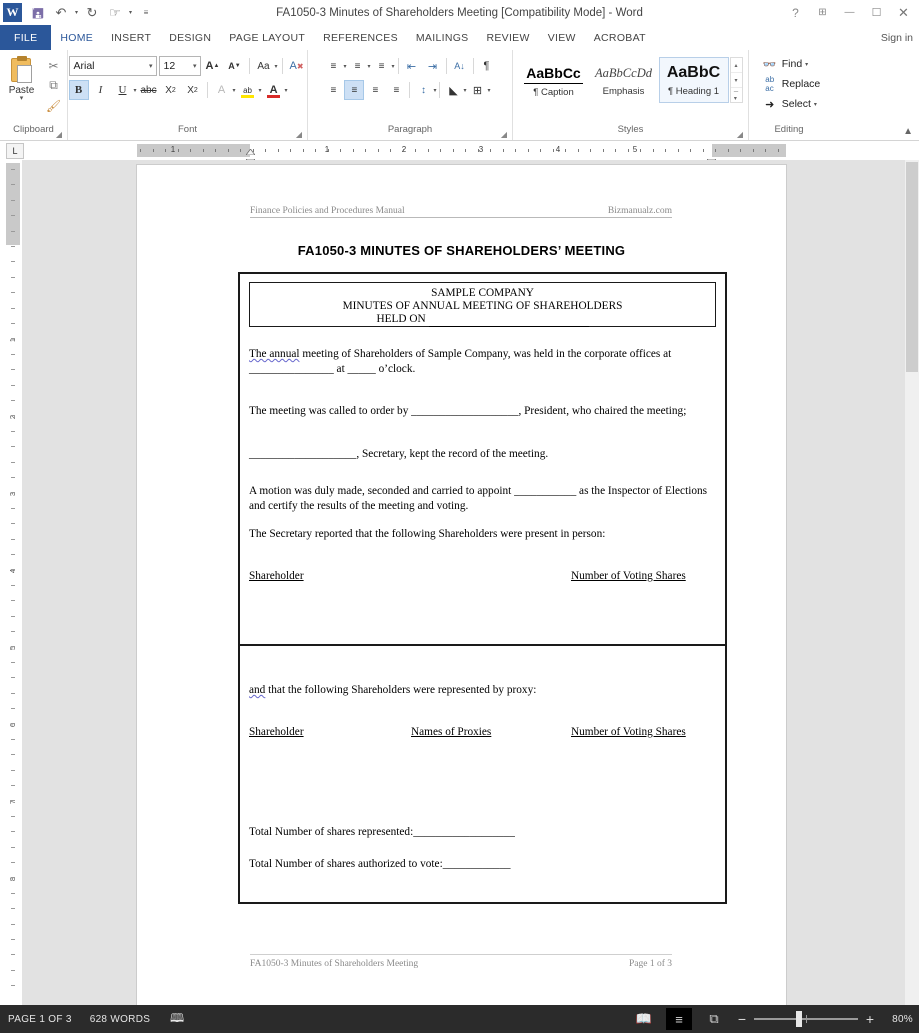  Describe the element at coordinates (276, 66) in the screenshot. I see `change-case-chevron-down-icon: ▾` at that location.